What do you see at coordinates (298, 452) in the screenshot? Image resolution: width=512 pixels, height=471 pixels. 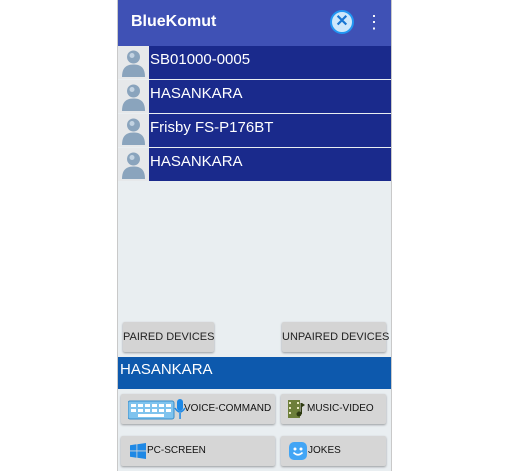 I see `smiley-icon` at bounding box center [298, 452].